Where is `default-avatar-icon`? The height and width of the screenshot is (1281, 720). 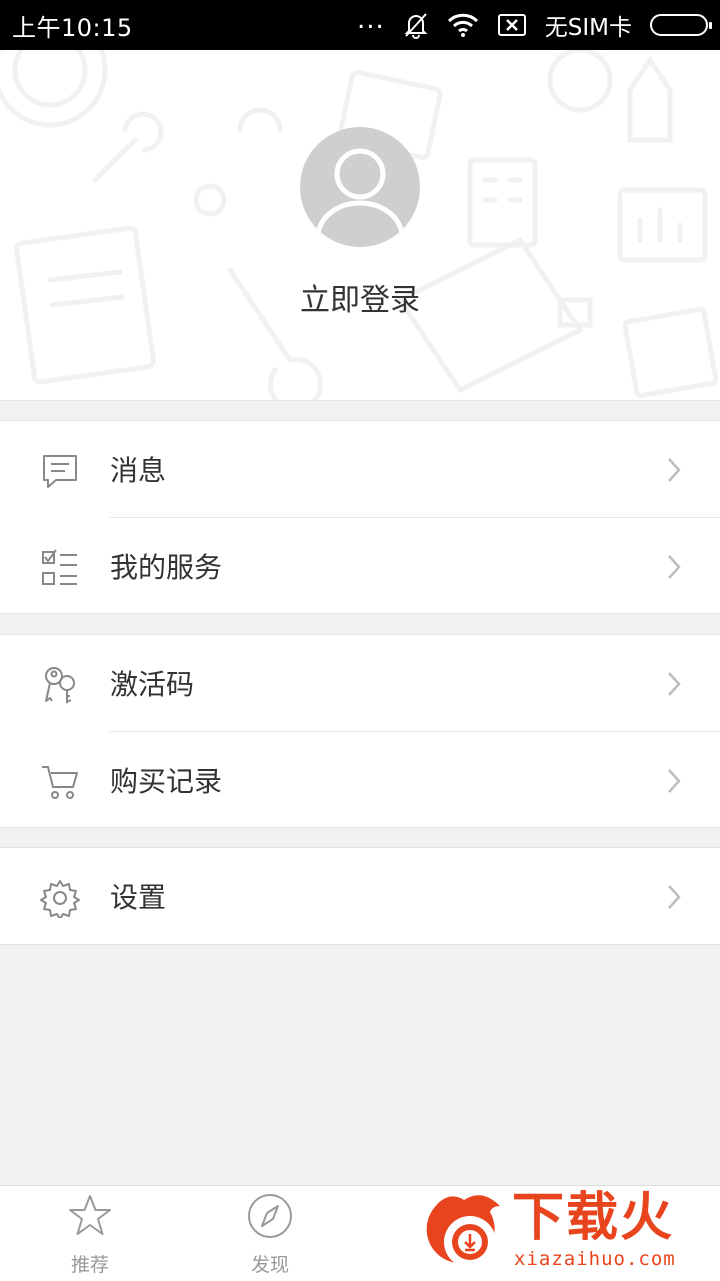 default-avatar-icon is located at coordinates (360, 193).